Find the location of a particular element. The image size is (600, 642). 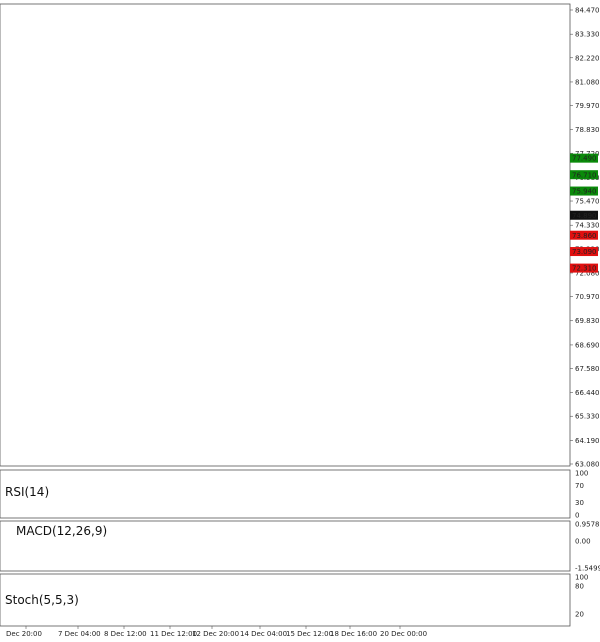

price-tick-label: 74.330 is located at coordinates (587, 226).